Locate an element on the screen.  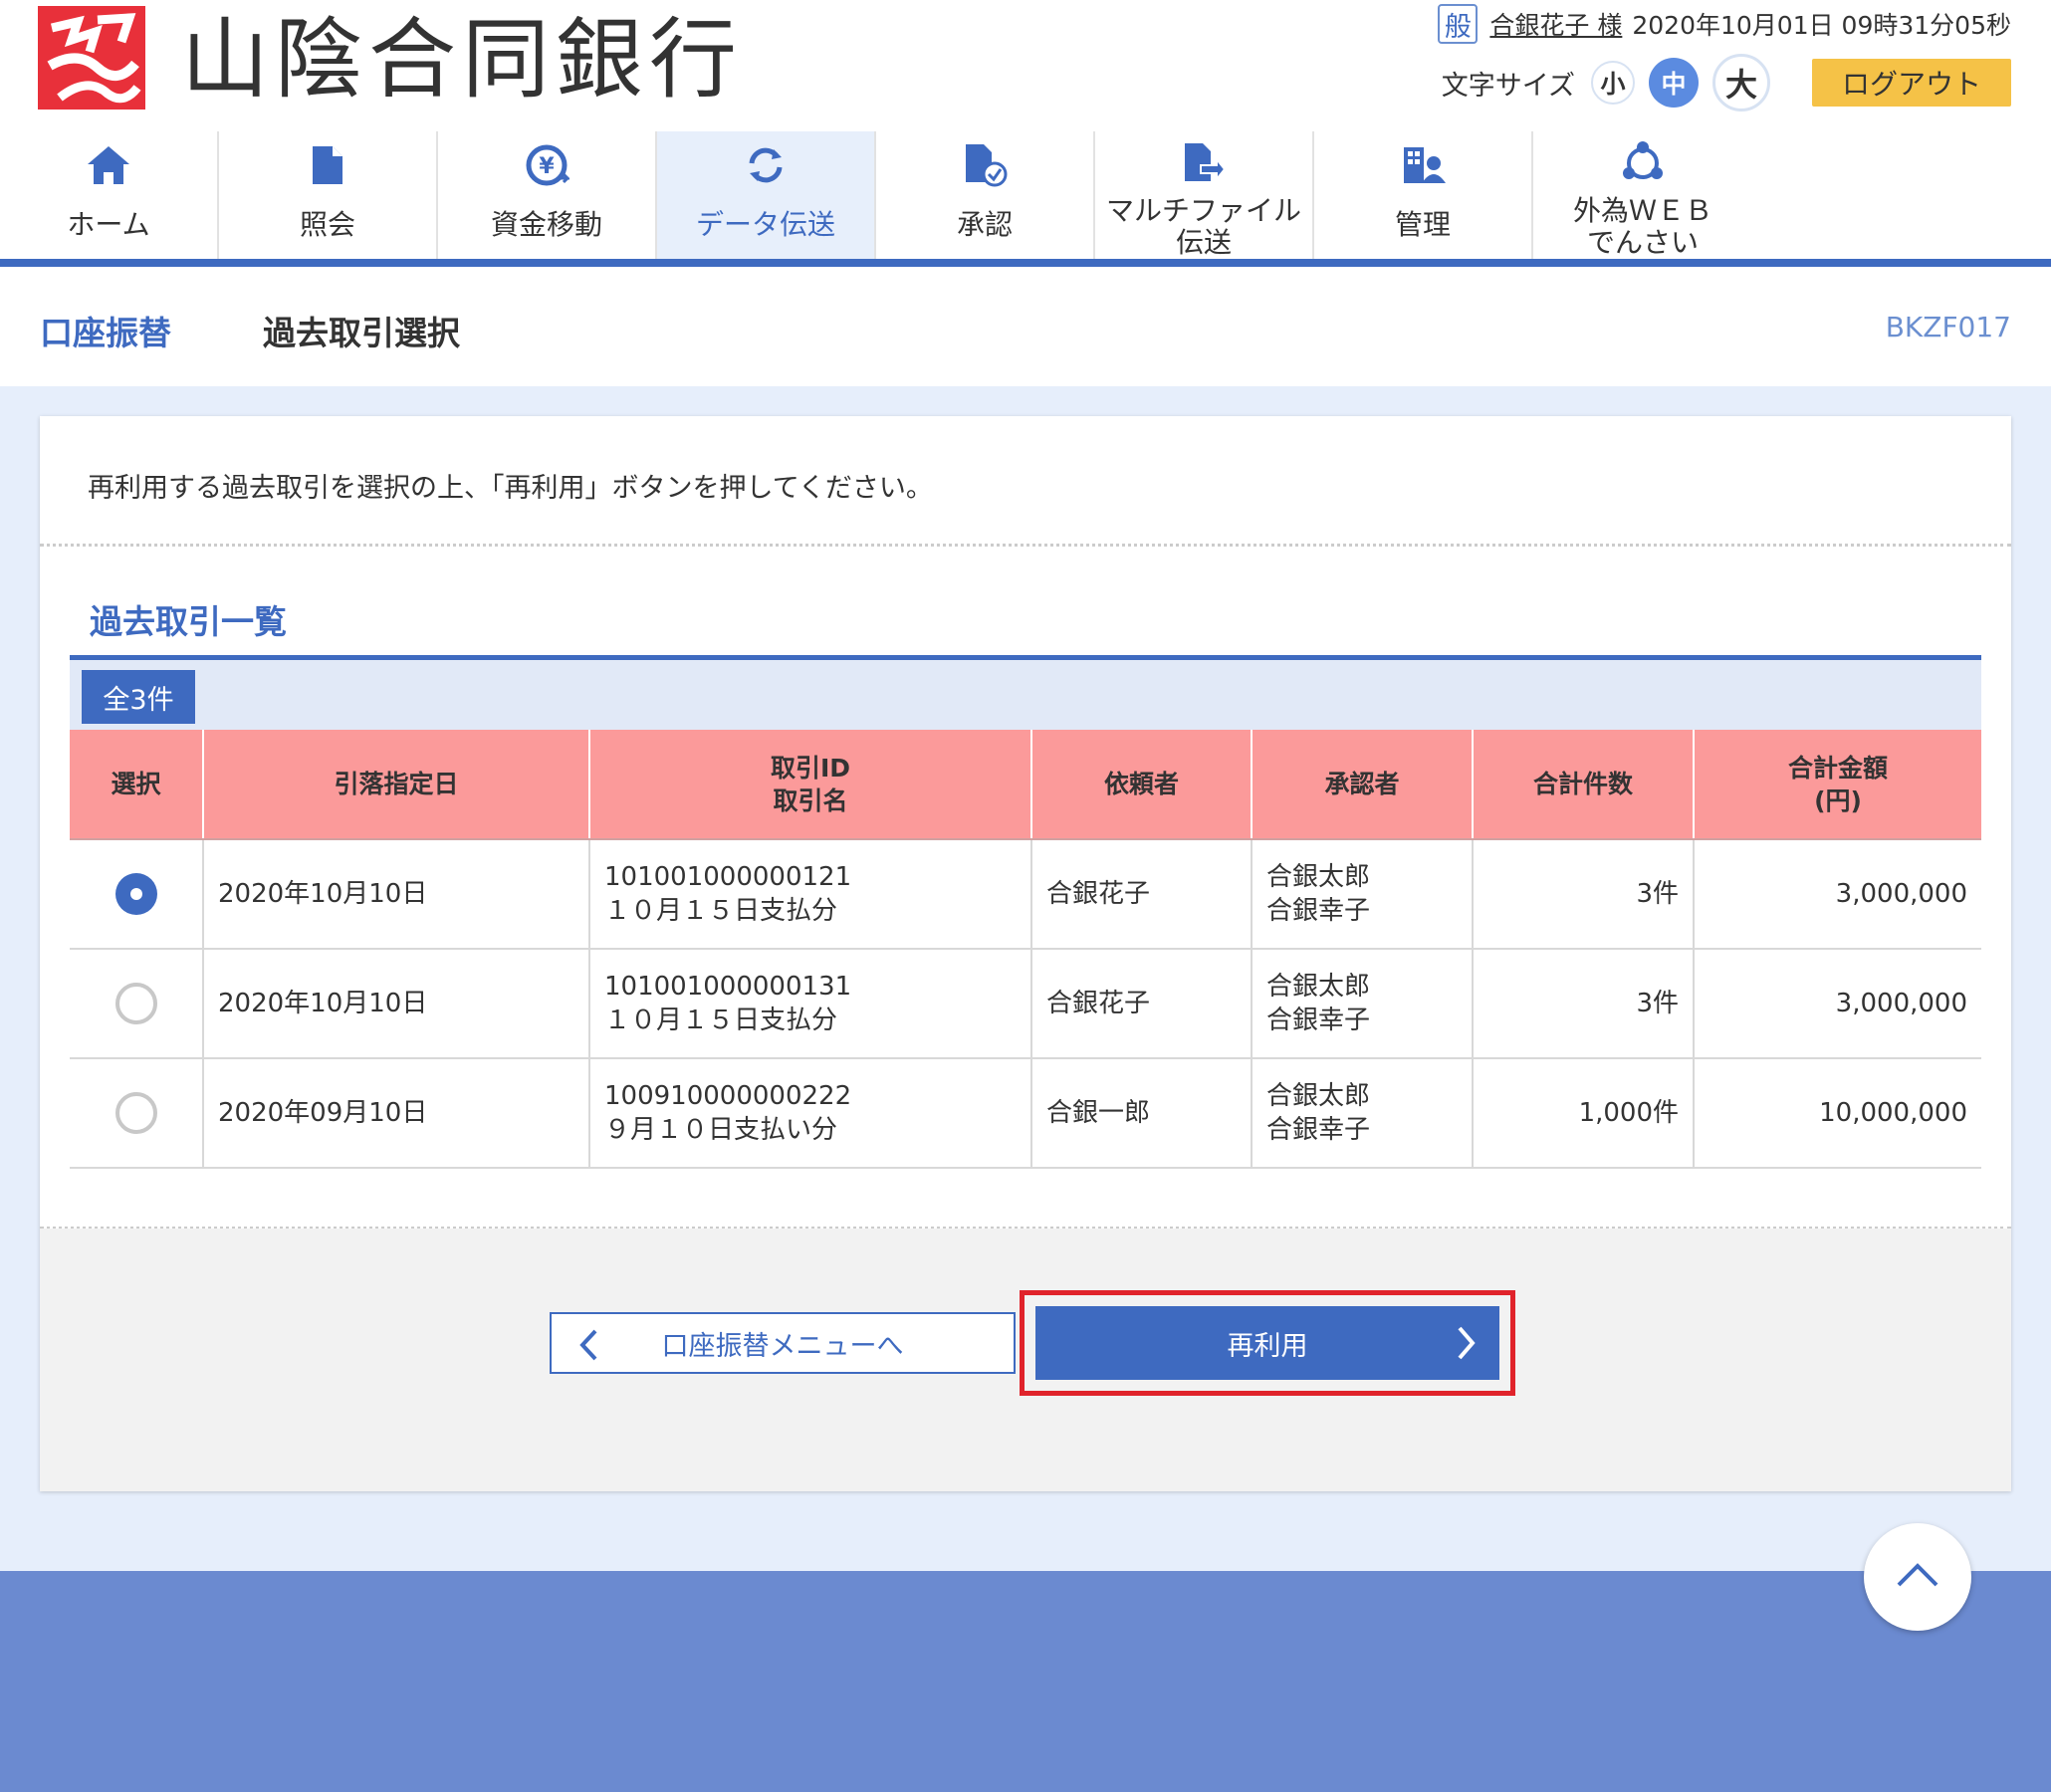
bank-logo-mark is located at coordinates (91, 58).